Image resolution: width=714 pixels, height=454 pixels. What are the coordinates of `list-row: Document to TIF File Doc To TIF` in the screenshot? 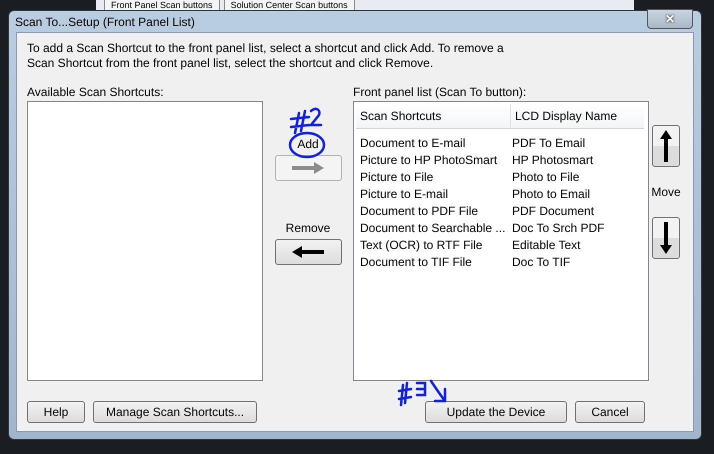 It's located at (501, 262).